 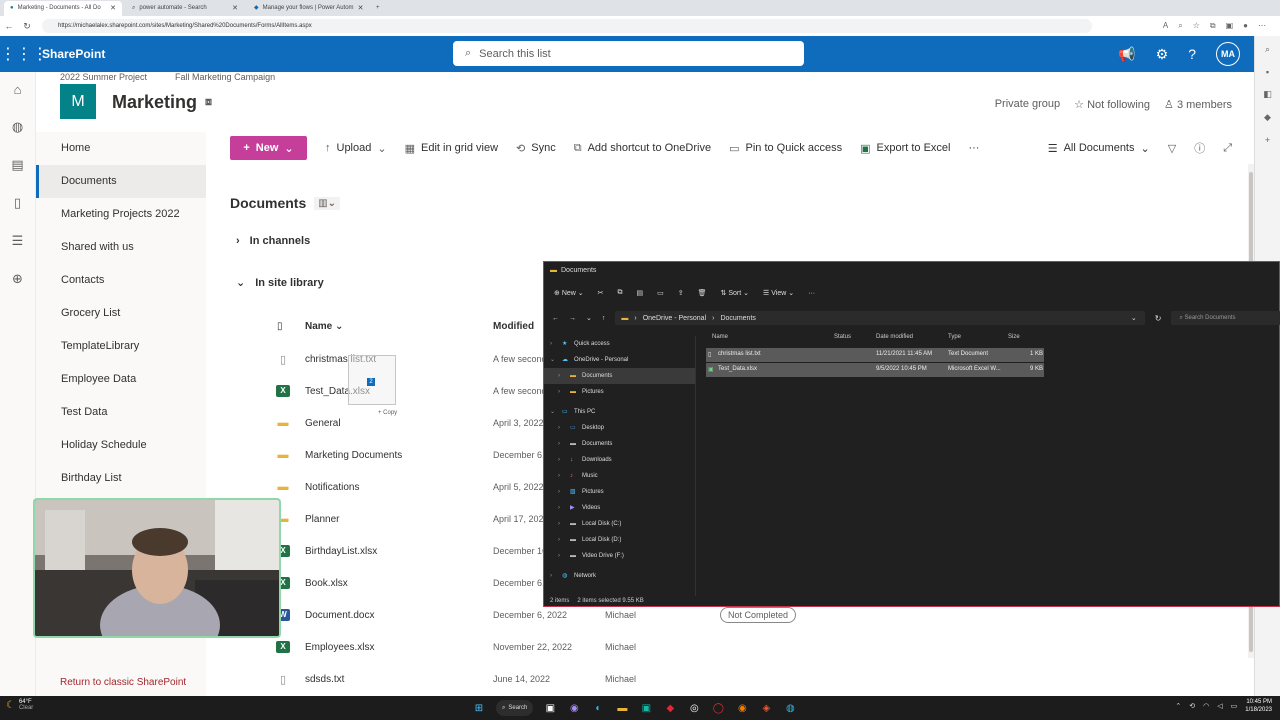 What do you see at coordinates (1196, 26) in the screenshot?
I see `favorite-star-icon: ☆` at bounding box center [1196, 26].